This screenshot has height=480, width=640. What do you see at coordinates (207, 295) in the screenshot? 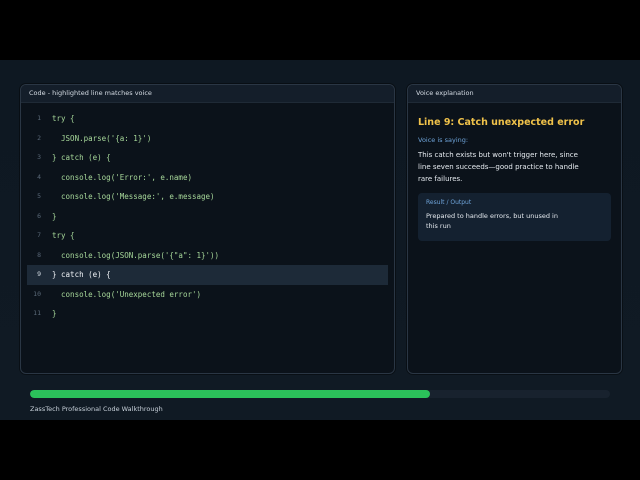
I see `code-line: 10 console.log('Unexpected error')` at bounding box center [207, 295].